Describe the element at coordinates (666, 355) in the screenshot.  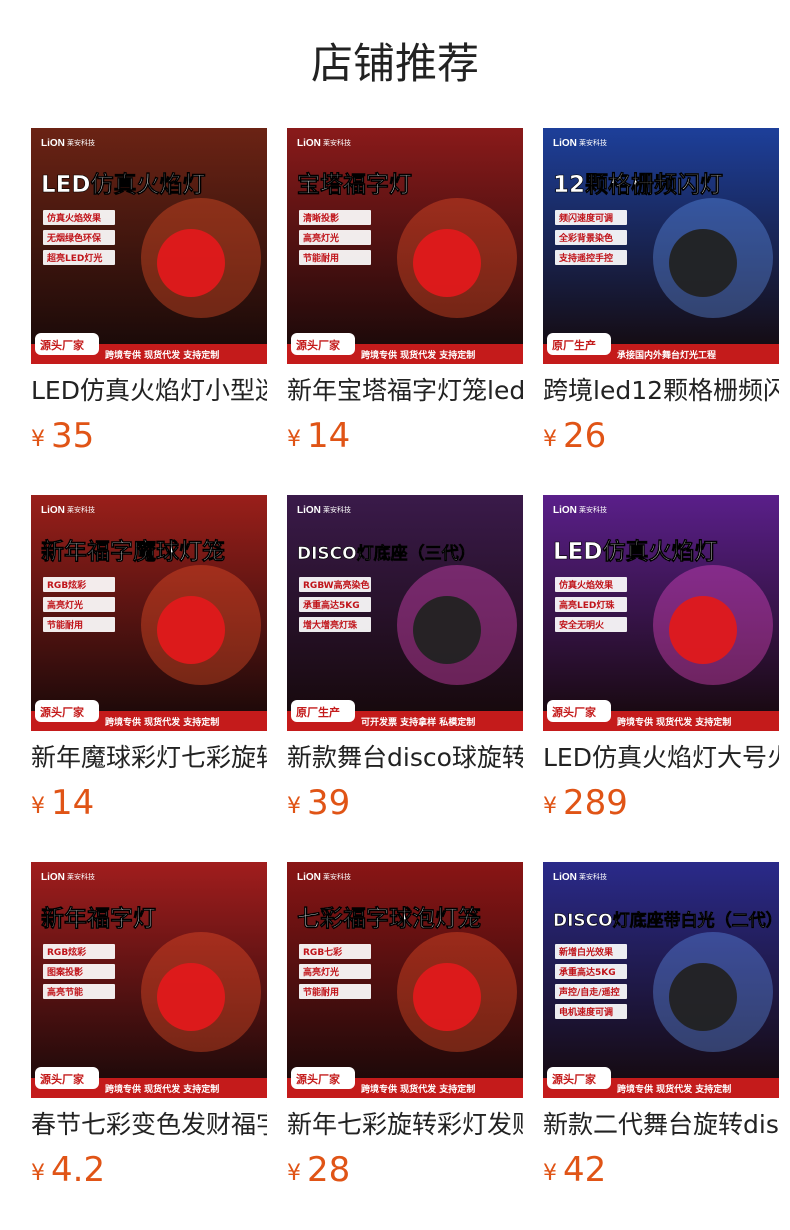
I see `footer-services: 承接国内外舞台灯光工程` at that location.